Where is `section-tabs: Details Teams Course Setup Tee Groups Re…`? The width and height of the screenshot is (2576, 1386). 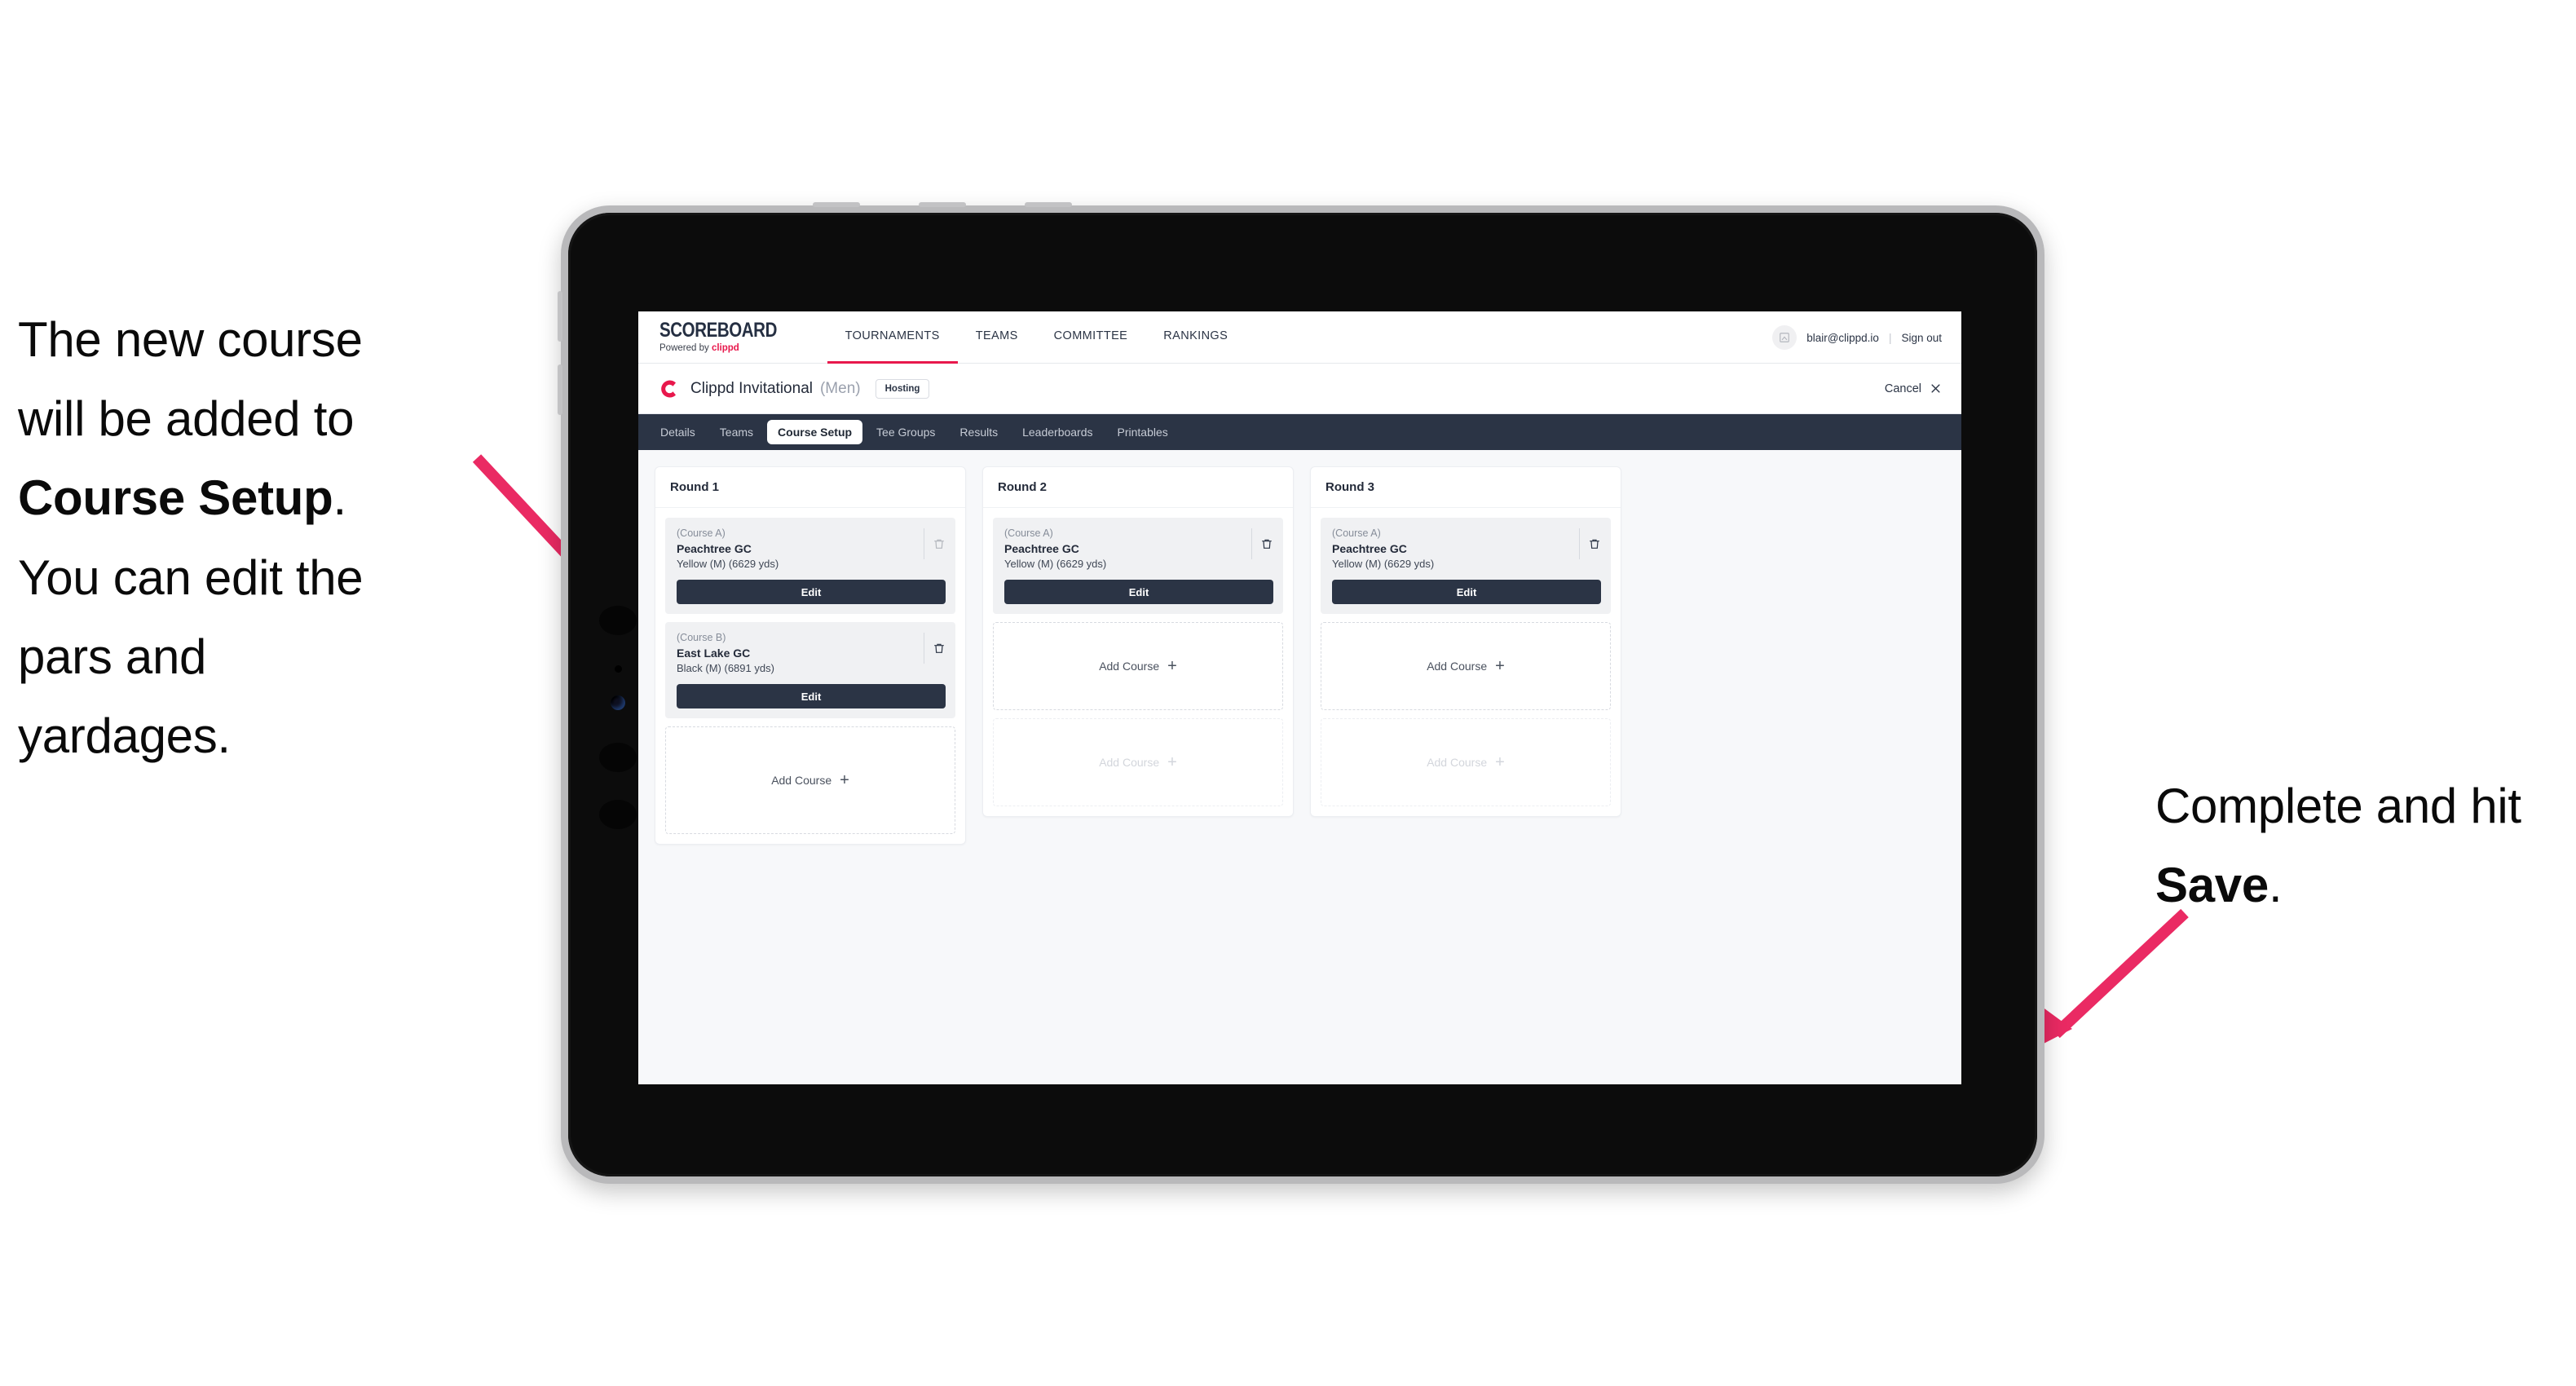 section-tabs: Details Teams Course Setup Tee Groups Re… is located at coordinates (1299, 432).